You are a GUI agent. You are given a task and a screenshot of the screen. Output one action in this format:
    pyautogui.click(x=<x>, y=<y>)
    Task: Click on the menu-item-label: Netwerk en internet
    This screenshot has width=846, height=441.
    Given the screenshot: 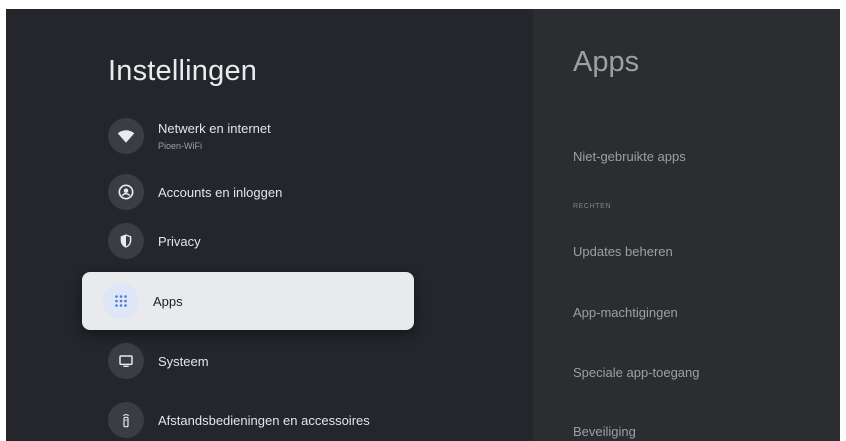 What is the action you would take?
    pyautogui.click(x=214, y=128)
    